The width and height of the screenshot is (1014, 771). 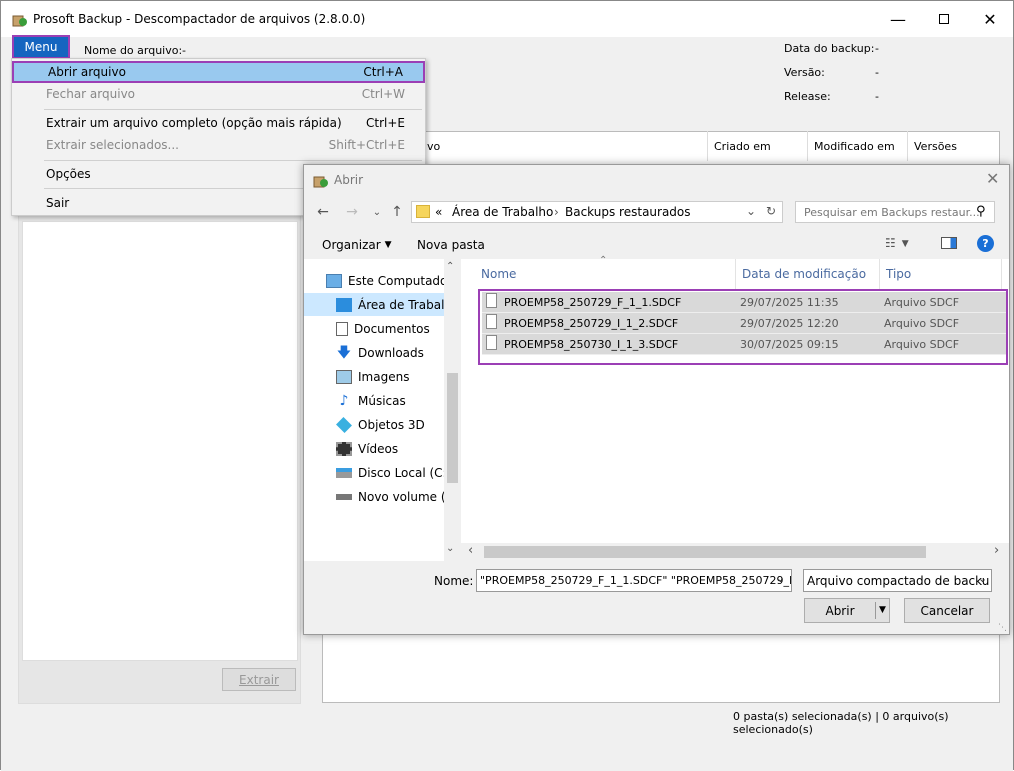 I want to click on dialog-app-icon, so click(x=320, y=182).